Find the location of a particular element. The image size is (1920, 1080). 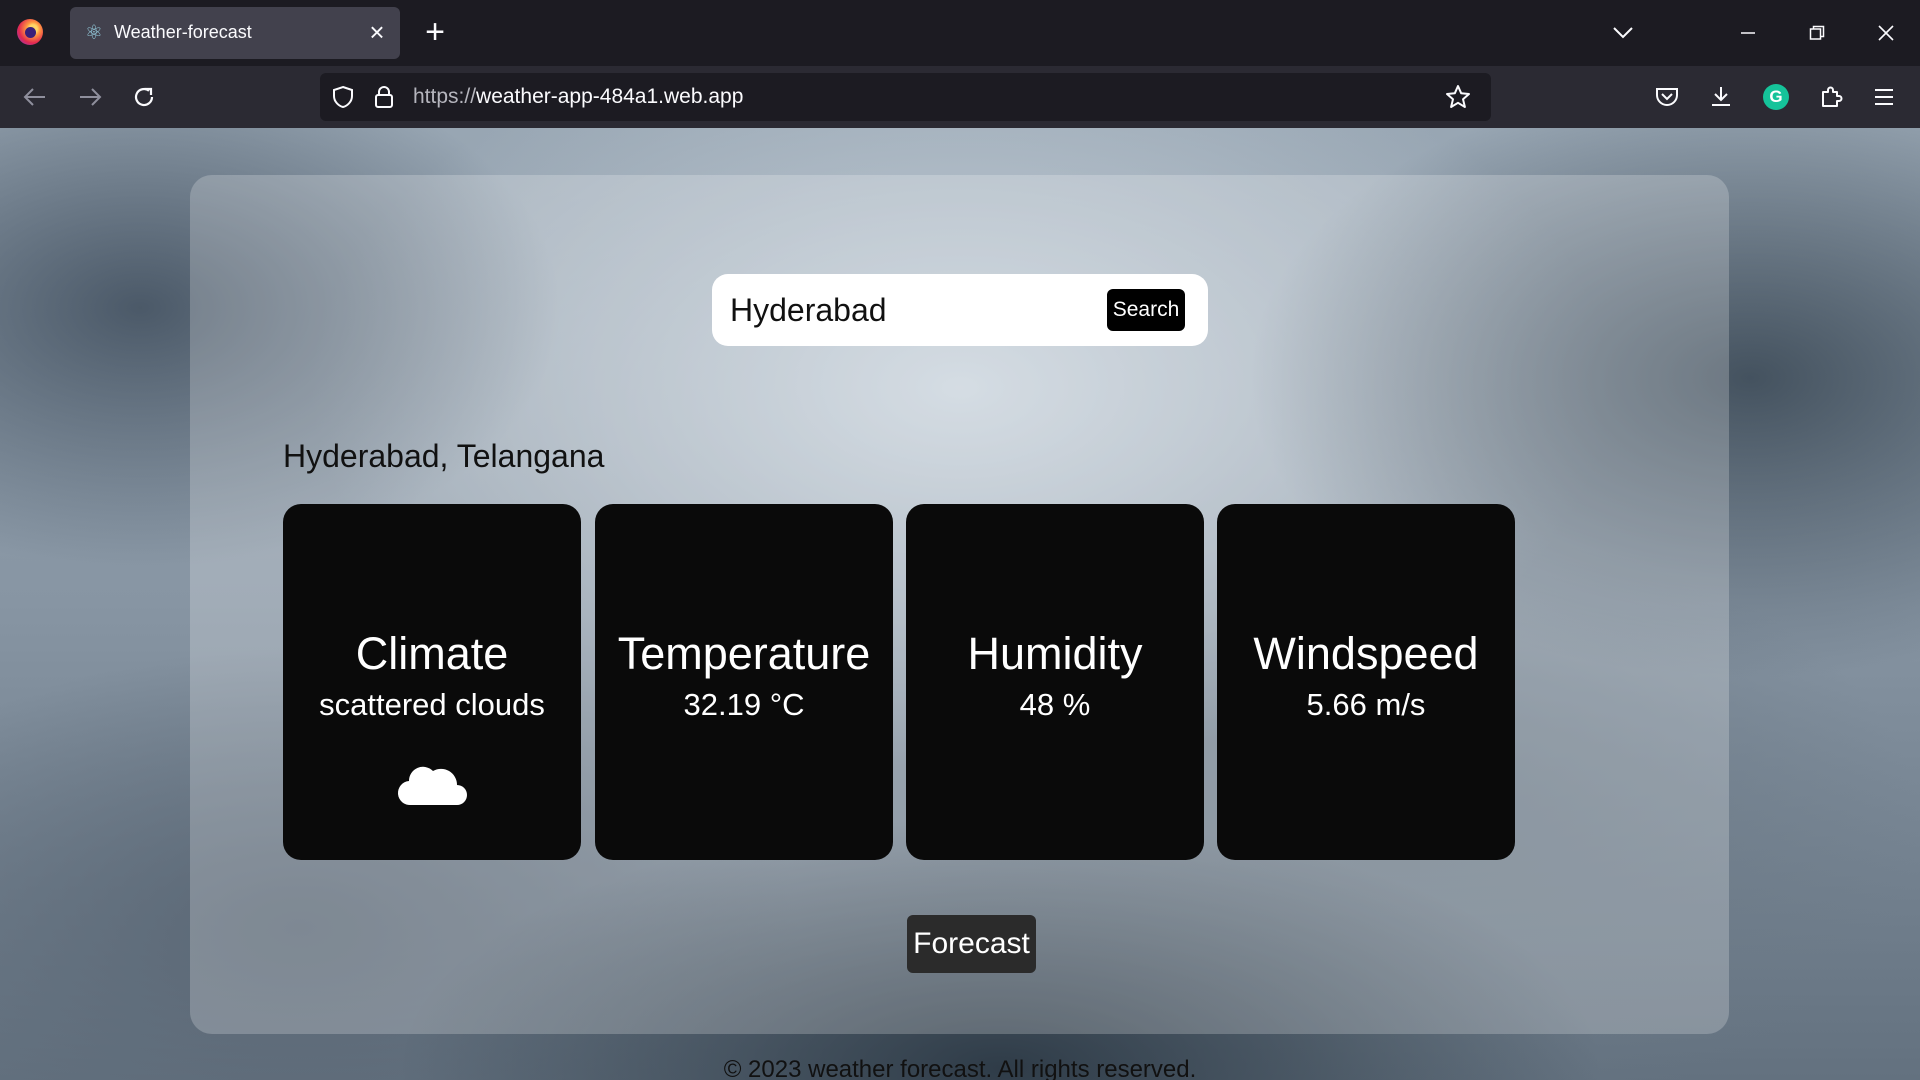

plus-icon: + is located at coordinates (435, 32).